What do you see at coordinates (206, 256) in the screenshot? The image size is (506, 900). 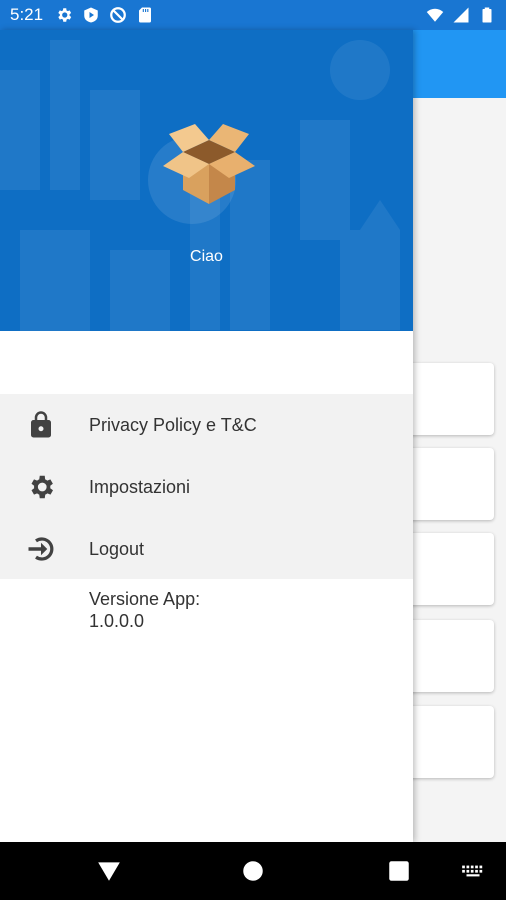 I see `greeting-text: Ciao` at bounding box center [206, 256].